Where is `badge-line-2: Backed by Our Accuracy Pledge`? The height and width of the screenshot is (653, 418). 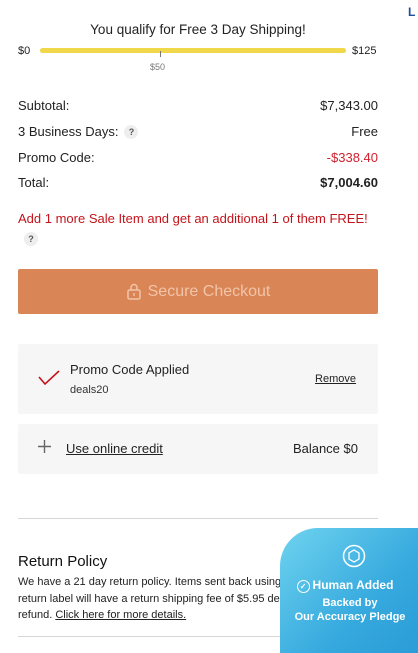 badge-line-2: Backed by Our Accuracy Pledge is located at coordinates (349, 610).